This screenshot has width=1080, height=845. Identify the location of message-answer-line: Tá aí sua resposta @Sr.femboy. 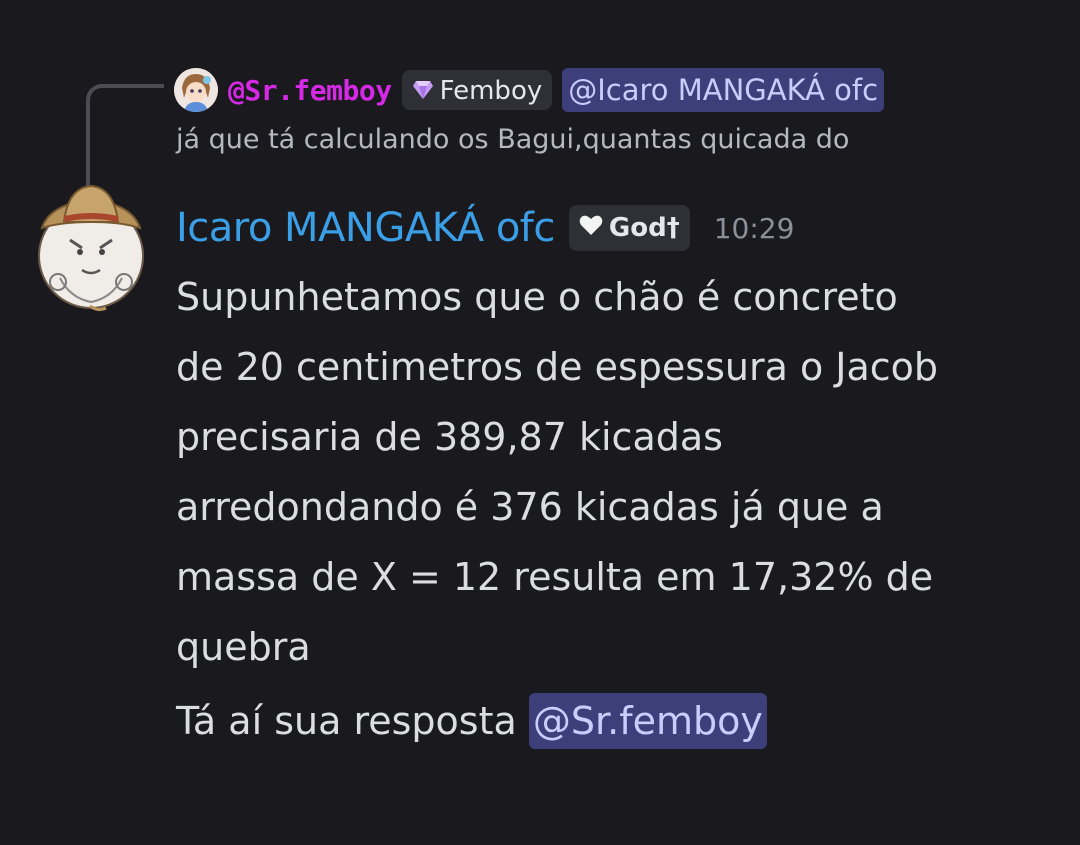
(471, 721).